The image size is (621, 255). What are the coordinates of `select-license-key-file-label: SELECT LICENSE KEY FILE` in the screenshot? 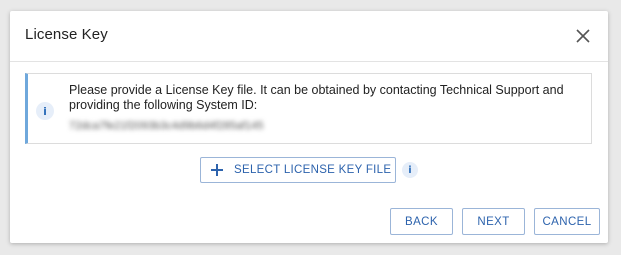 It's located at (313, 170).